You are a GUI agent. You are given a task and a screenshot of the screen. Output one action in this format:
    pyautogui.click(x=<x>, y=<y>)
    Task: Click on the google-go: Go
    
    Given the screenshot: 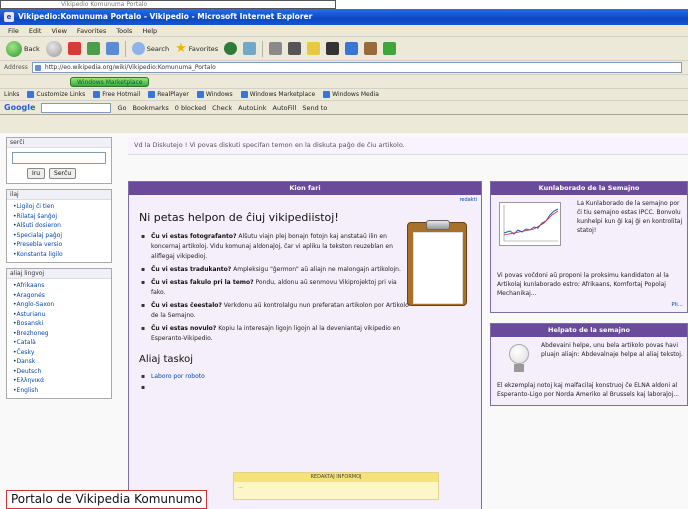 What is the action you would take?
    pyautogui.click(x=121, y=108)
    